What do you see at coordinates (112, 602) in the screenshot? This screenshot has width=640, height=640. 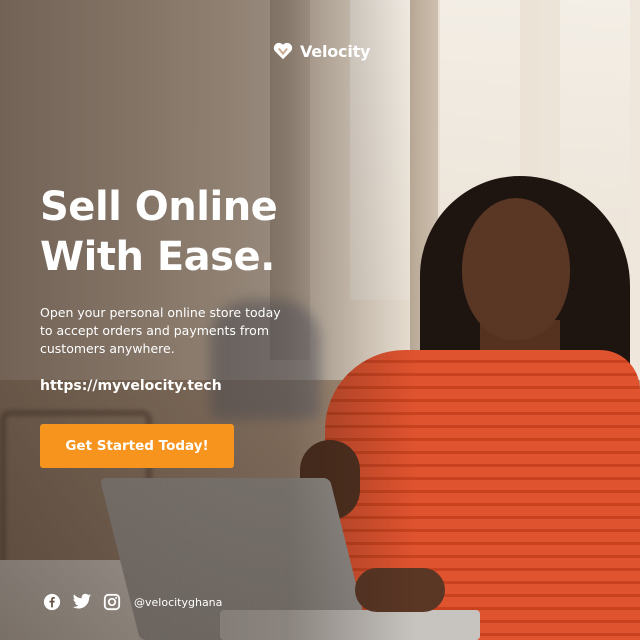 I see `instagram-icon` at bounding box center [112, 602].